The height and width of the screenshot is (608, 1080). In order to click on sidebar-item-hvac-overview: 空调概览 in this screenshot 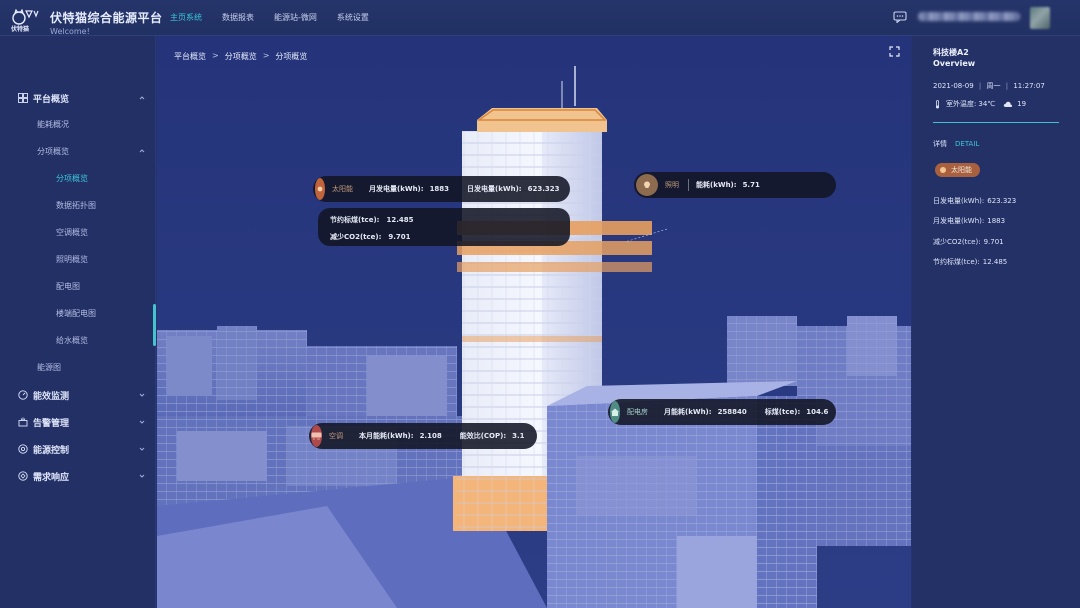, I will do `click(78, 232)`.